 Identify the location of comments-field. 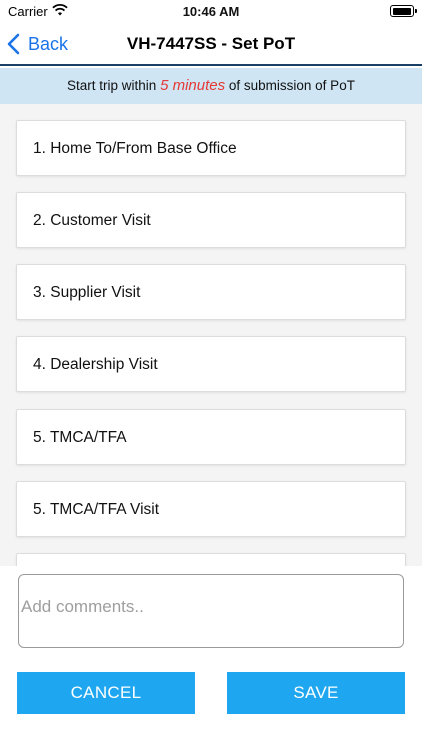
(211, 611).